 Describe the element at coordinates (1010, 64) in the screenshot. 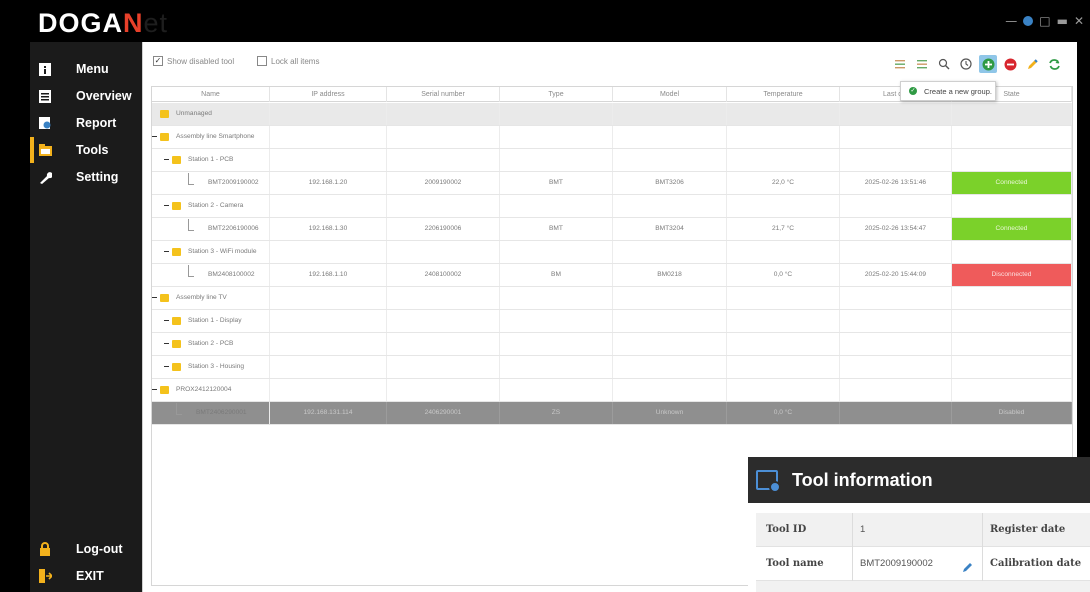

I see `remove-icon` at that location.